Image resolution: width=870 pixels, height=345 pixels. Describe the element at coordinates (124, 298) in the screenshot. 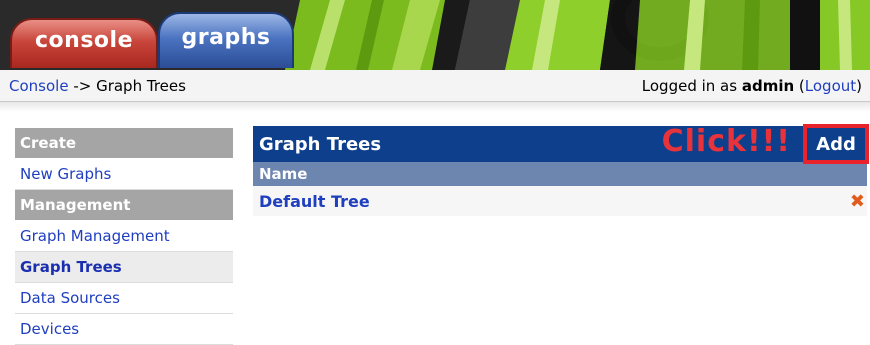

I see `sidebar-item-data-sources: Data Sources` at that location.